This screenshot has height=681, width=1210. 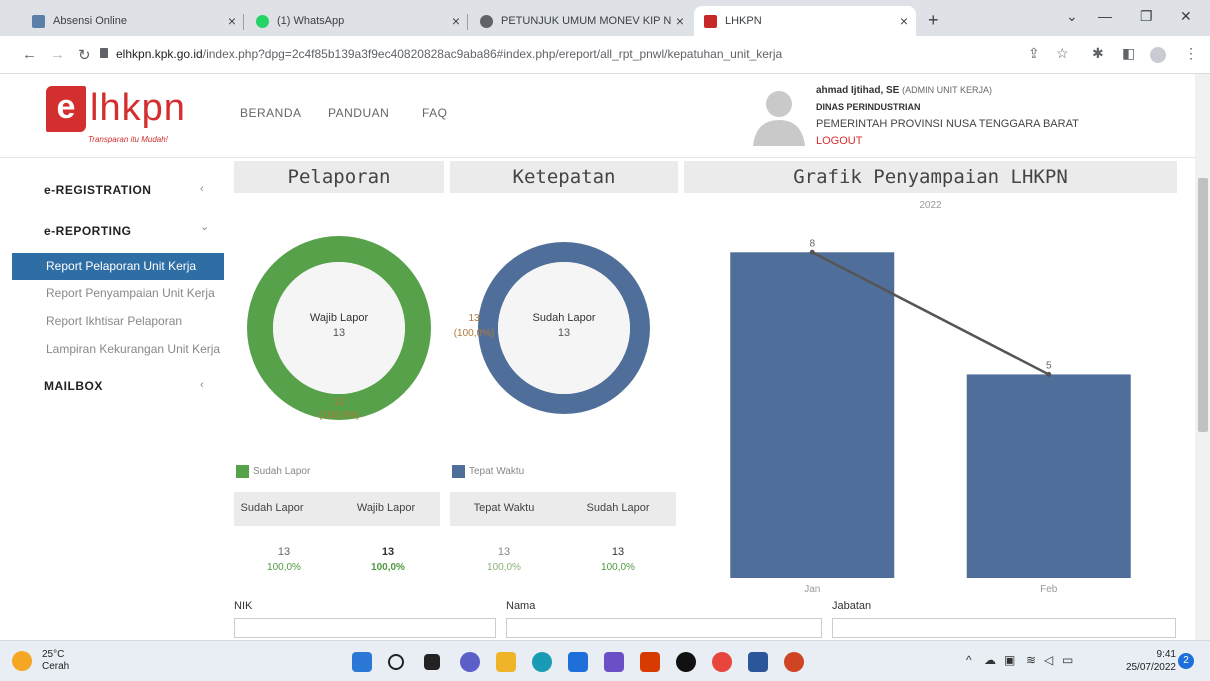 What do you see at coordinates (930, 177) in the screenshot?
I see `grafik-title: Grafik Penyampaian LHKPN` at bounding box center [930, 177].